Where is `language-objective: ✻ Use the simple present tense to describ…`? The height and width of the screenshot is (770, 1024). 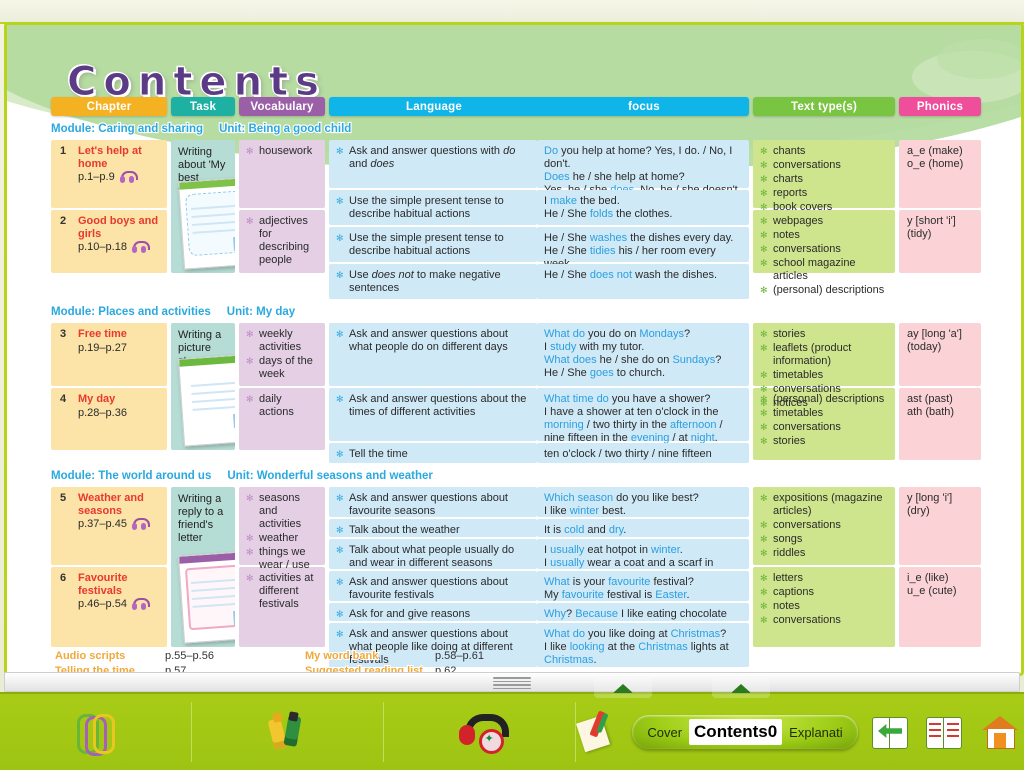
language-objective: ✻ Use the simple present tense to describ… is located at coordinates (420, 244).